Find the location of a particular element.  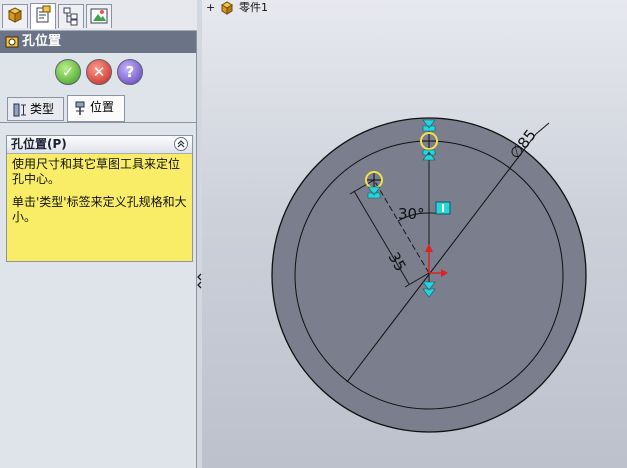

diameter-leader is located at coordinates (542, 128).